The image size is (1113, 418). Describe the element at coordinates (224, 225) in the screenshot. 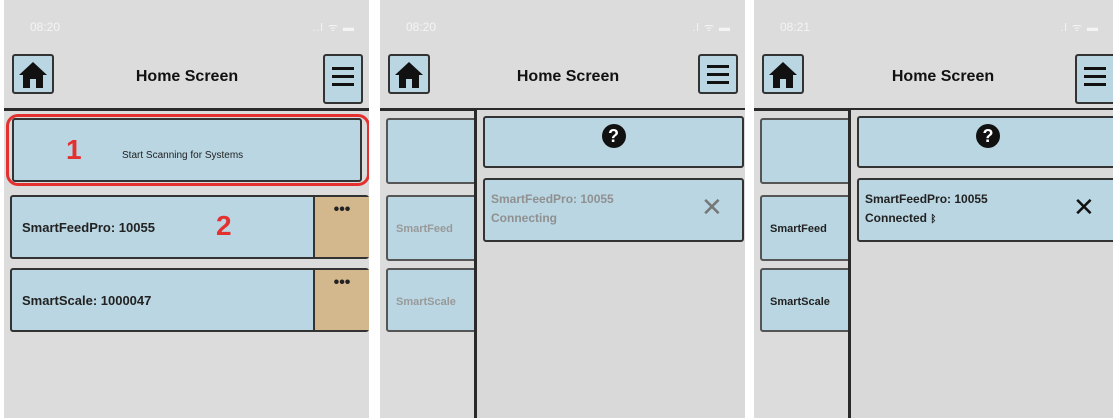

I see `annotation-number-2: 2` at that location.